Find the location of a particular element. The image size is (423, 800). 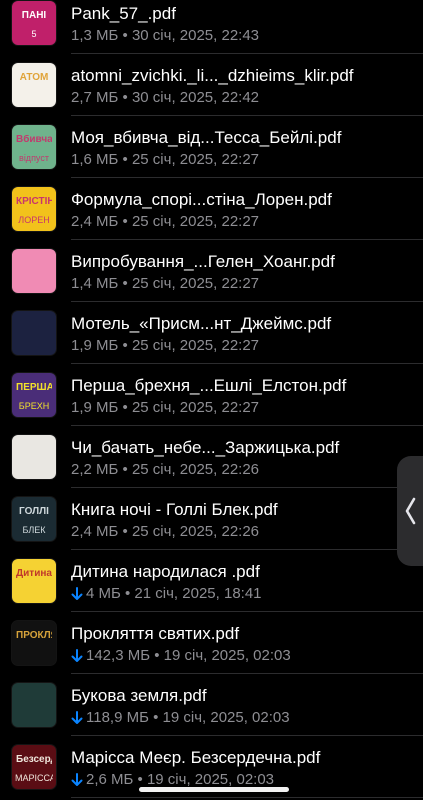

thumbnail-title: ПАНІ is located at coordinates (34, 16).